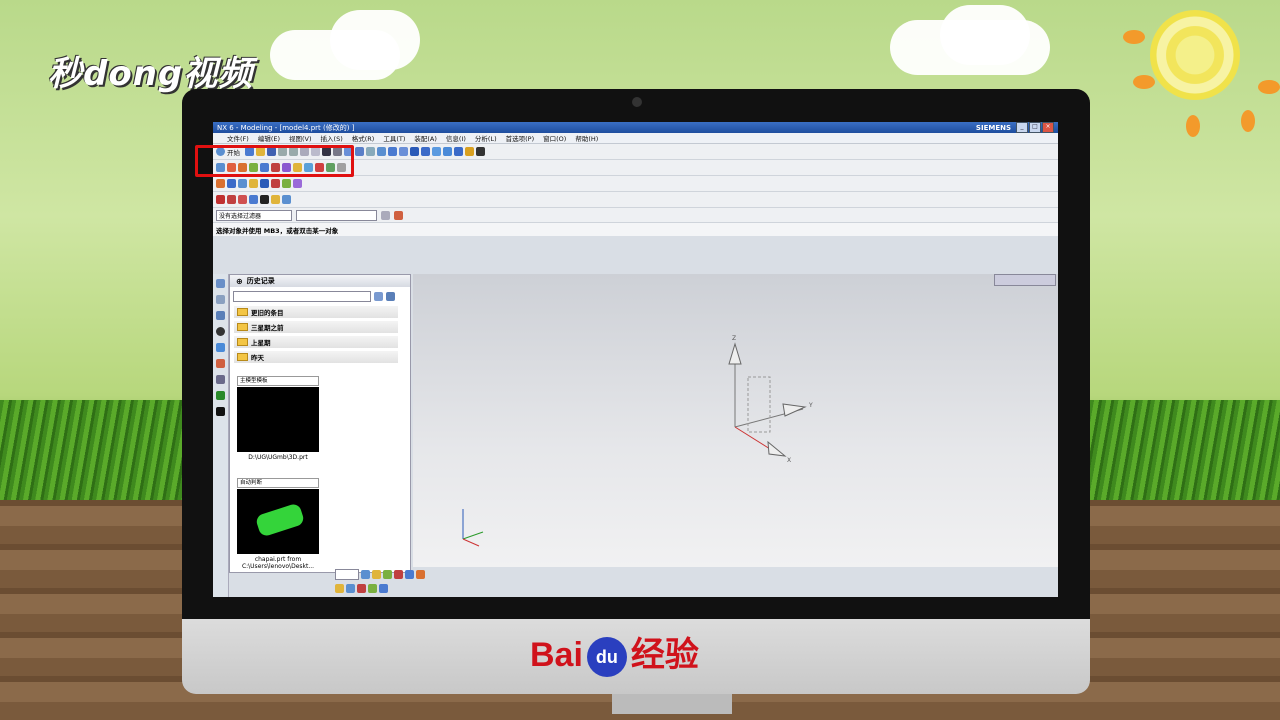 The width and height of the screenshot is (1280, 720). Describe the element at coordinates (286, 183) in the screenshot. I see `offset-icon` at that location.